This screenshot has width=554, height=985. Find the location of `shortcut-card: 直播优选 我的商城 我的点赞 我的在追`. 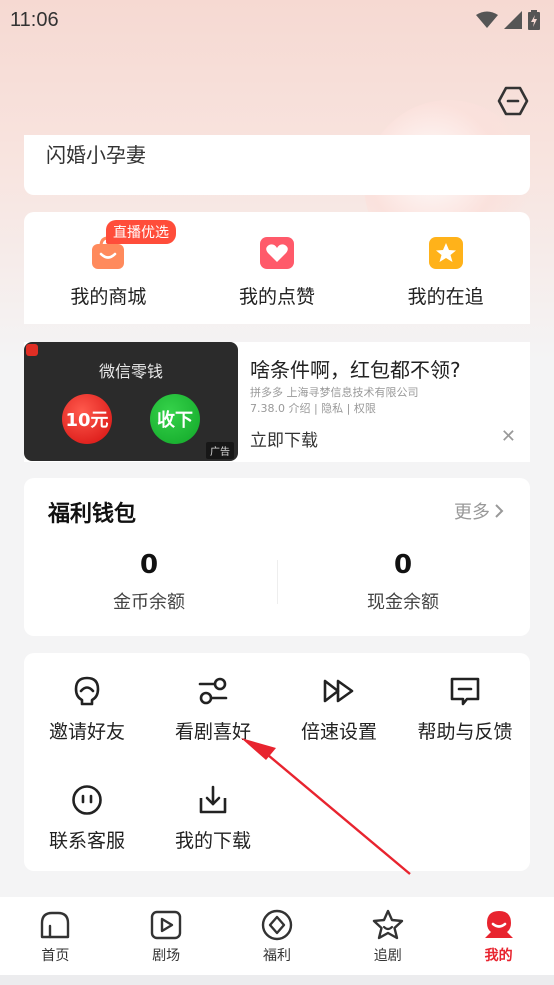

shortcut-card: 直播优选 我的商城 我的点赞 我的在追 is located at coordinates (277, 268).